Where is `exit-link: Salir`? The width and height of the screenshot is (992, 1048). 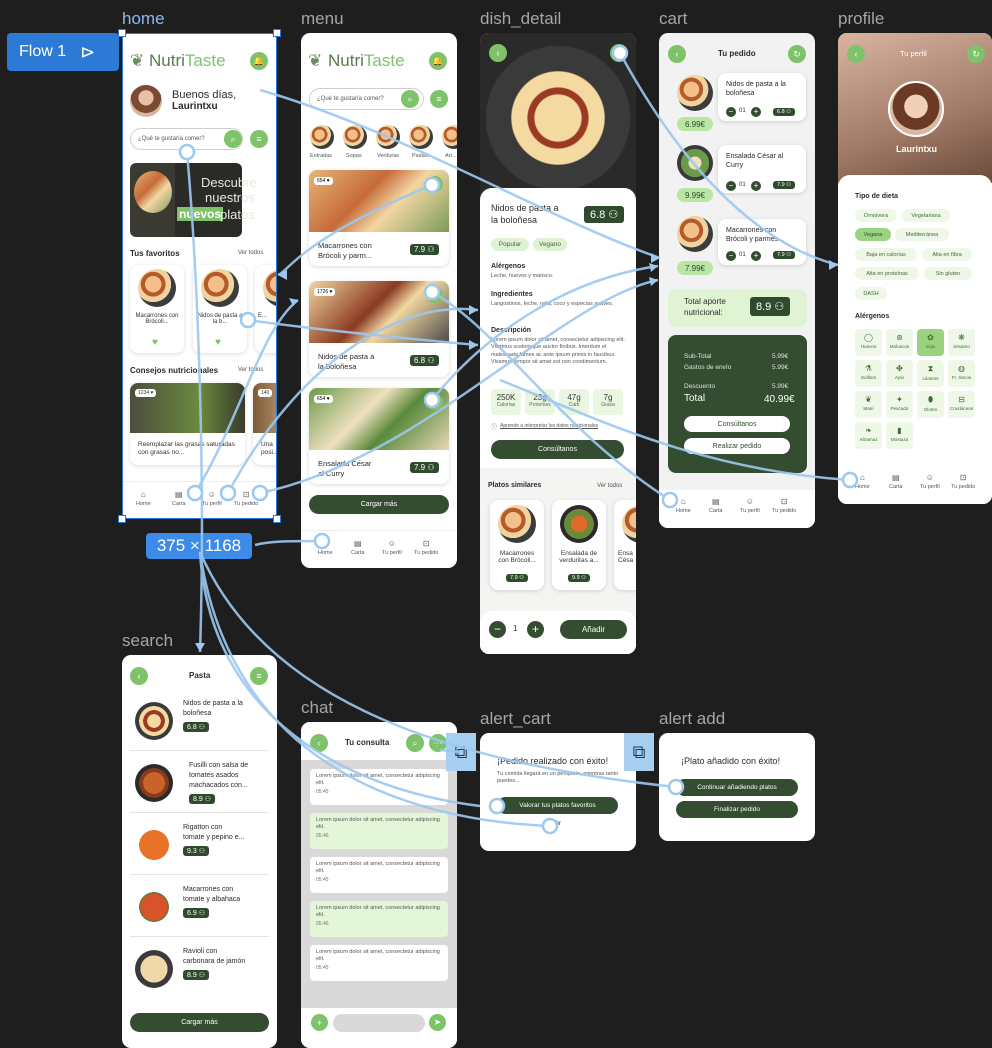
exit-link: Salir is located at coordinates (554, 823).